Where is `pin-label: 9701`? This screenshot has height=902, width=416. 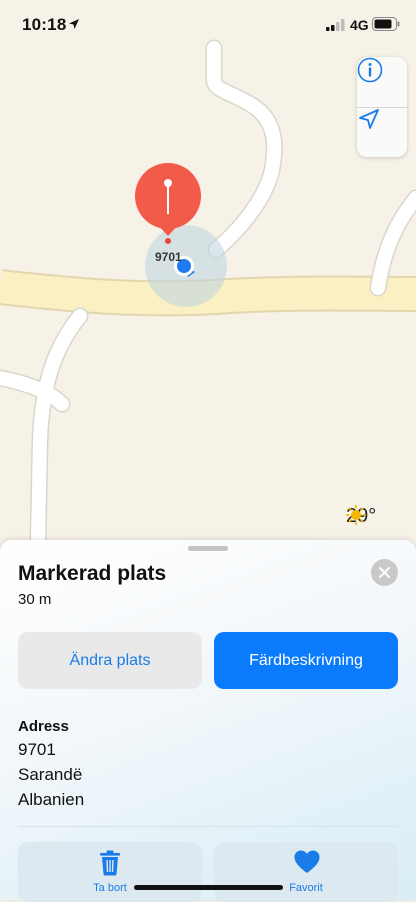 pin-label: 9701 is located at coordinates (168, 257).